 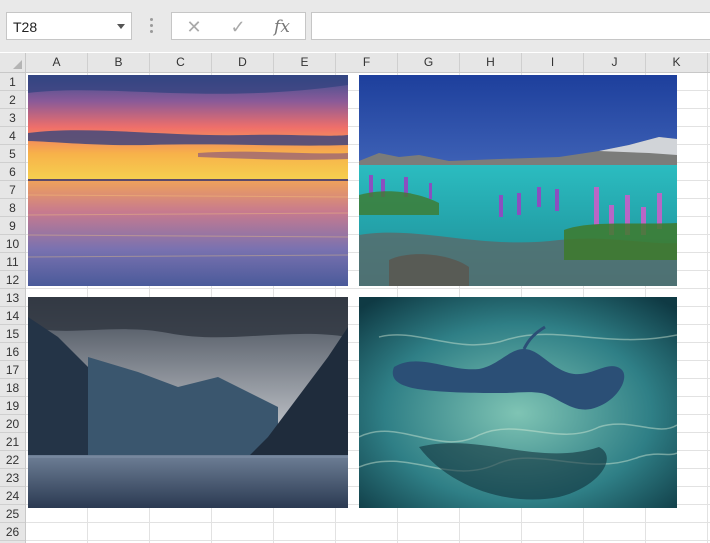 I want to click on row-header: 22, so click(x=12, y=460).